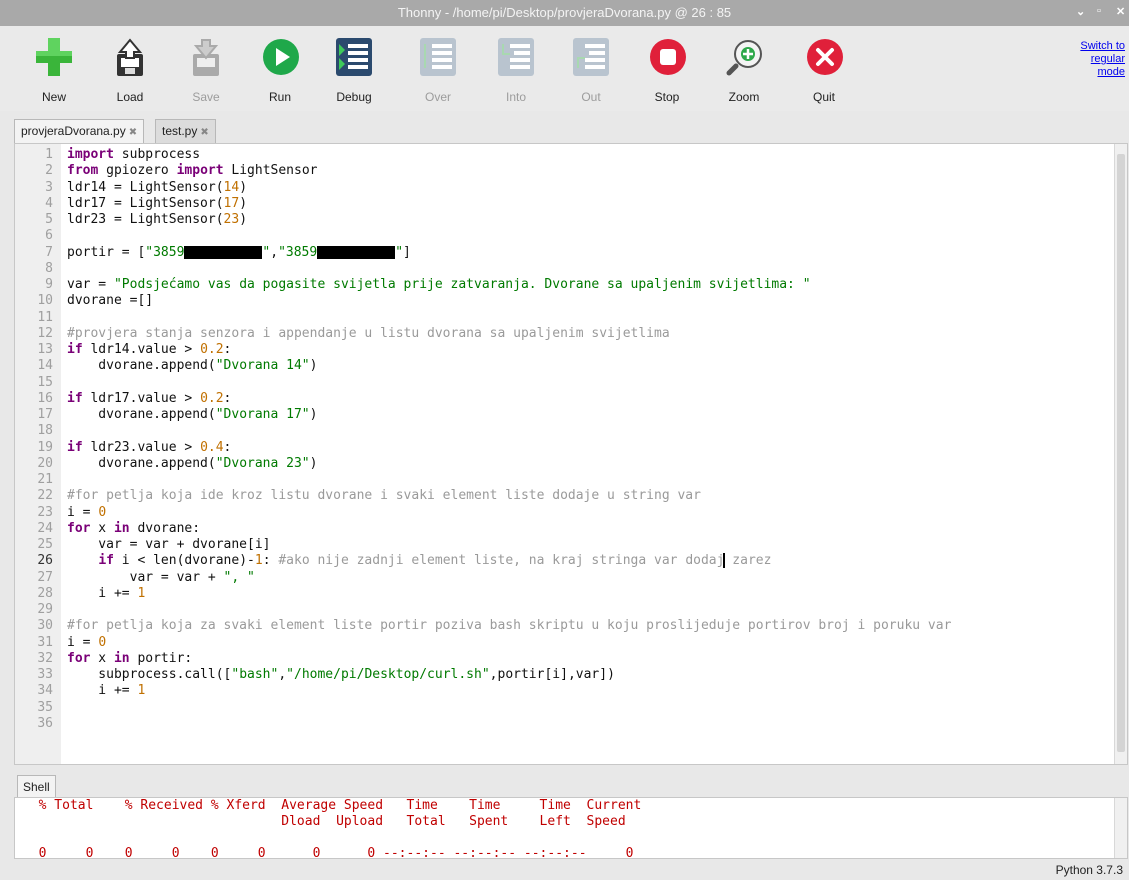 The height and width of the screenshot is (880, 1129). What do you see at coordinates (110, 301) in the screenshot?
I see `code-text: dvorane =[]` at bounding box center [110, 301].